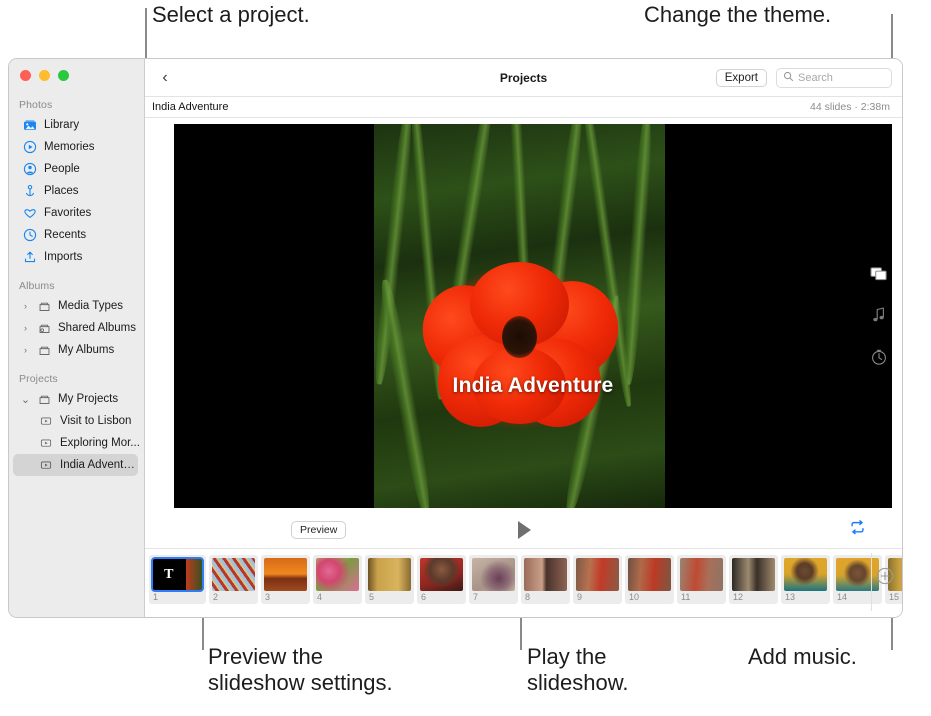  Describe the element at coordinates (190, 107) in the screenshot. I see `project-name: India Adventure` at that location.